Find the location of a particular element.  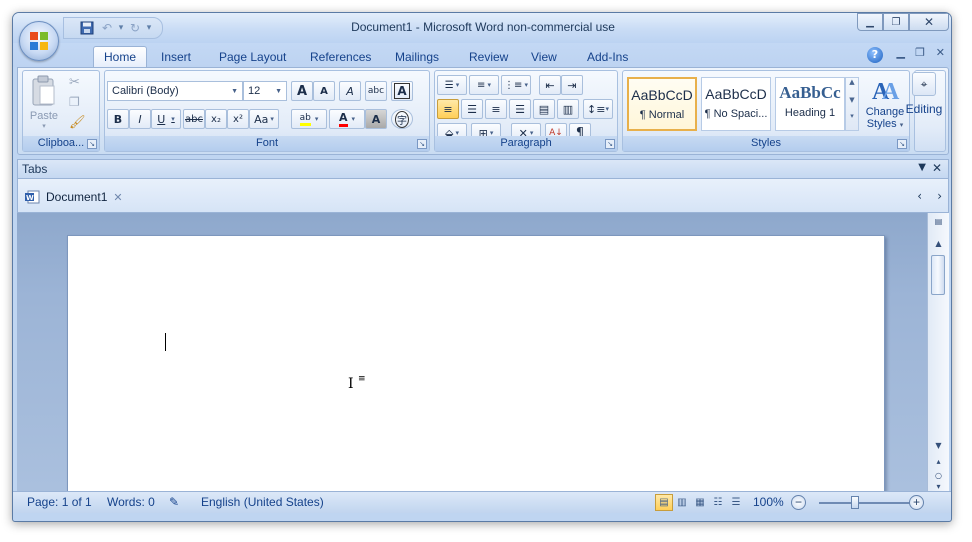

styles-more-icon: ▾ is located at coordinates (852, 116).